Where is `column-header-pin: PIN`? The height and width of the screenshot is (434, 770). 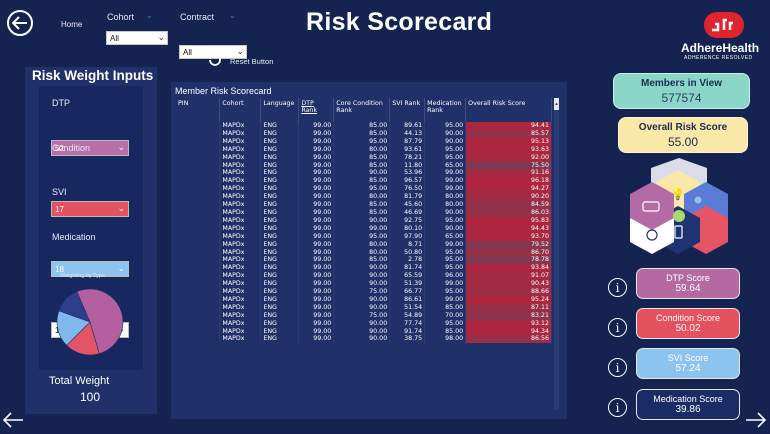 column-header-pin: PIN is located at coordinates (198, 110).